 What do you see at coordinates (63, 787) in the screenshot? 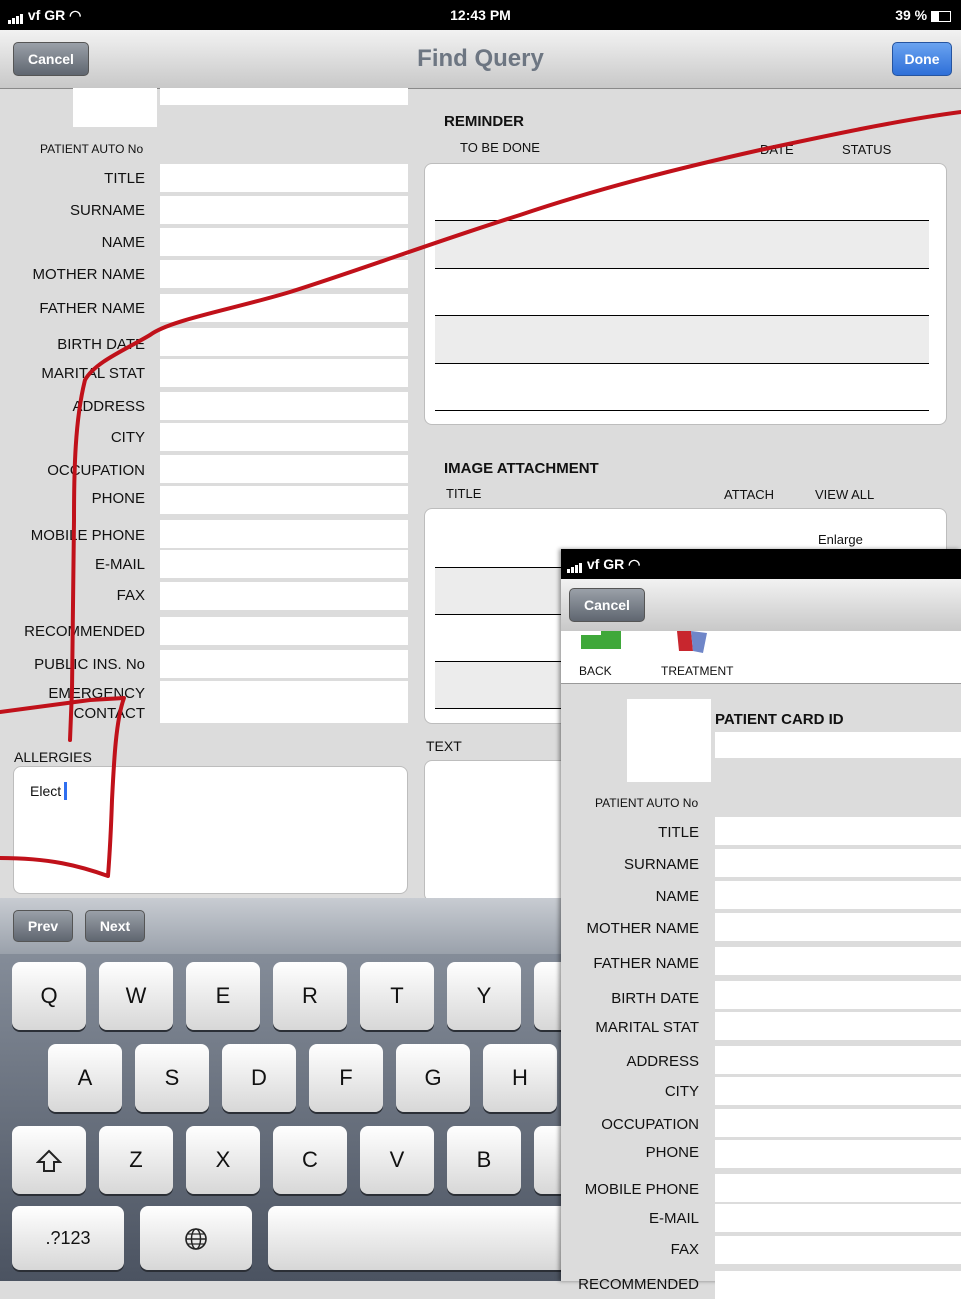
I see `annotation-stroke-box` at bounding box center [63, 787].